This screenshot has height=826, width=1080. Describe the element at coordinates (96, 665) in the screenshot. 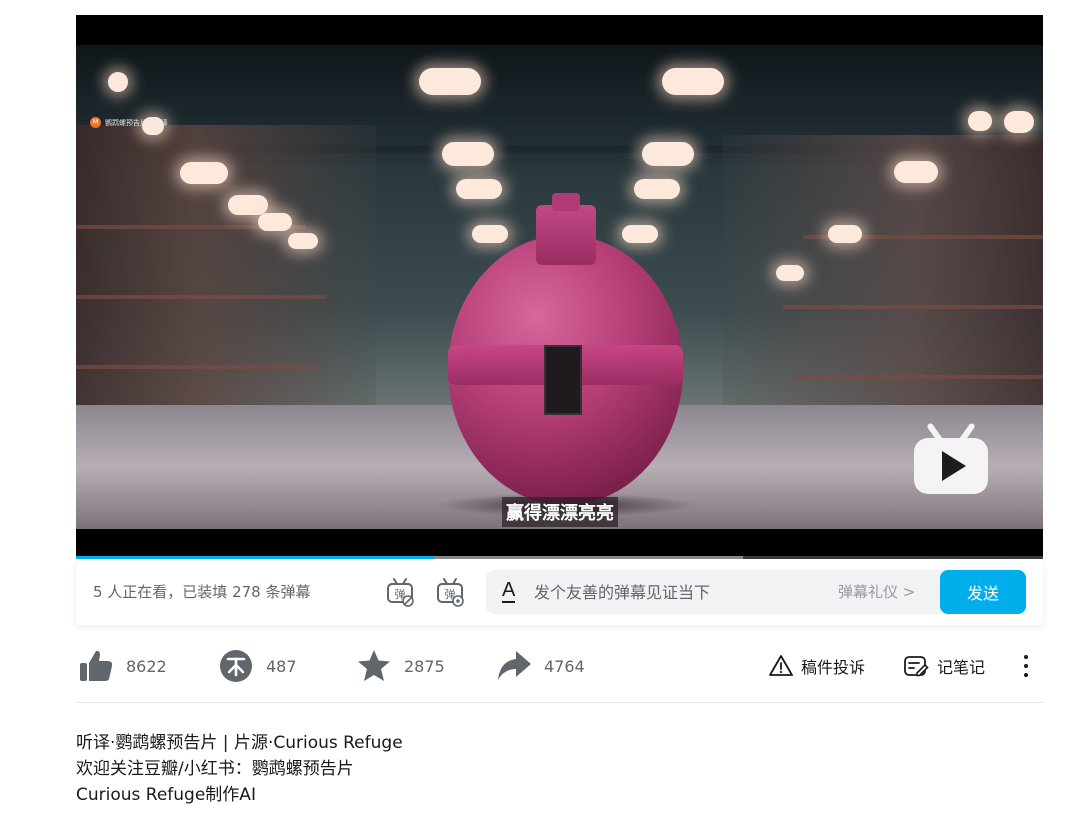

I see `thumbs-up-icon` at that location.